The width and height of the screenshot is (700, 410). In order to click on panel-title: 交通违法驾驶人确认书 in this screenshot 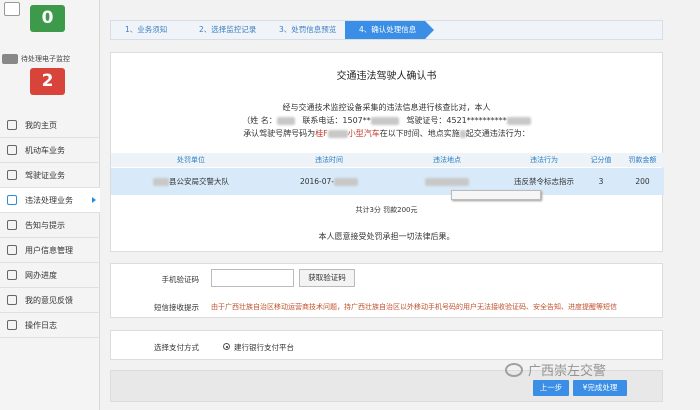, I will do `click(386, 76)`.